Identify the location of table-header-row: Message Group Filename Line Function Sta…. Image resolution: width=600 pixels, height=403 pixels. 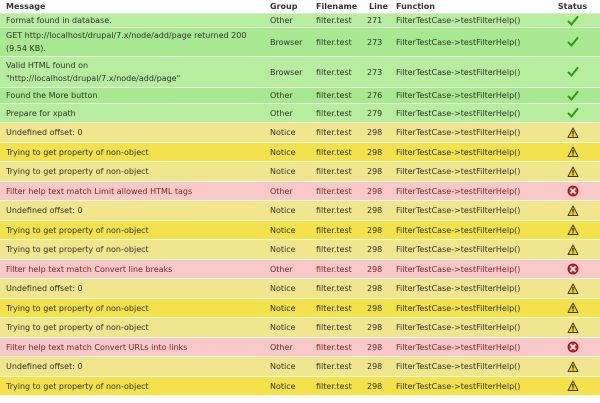
(300, 7).